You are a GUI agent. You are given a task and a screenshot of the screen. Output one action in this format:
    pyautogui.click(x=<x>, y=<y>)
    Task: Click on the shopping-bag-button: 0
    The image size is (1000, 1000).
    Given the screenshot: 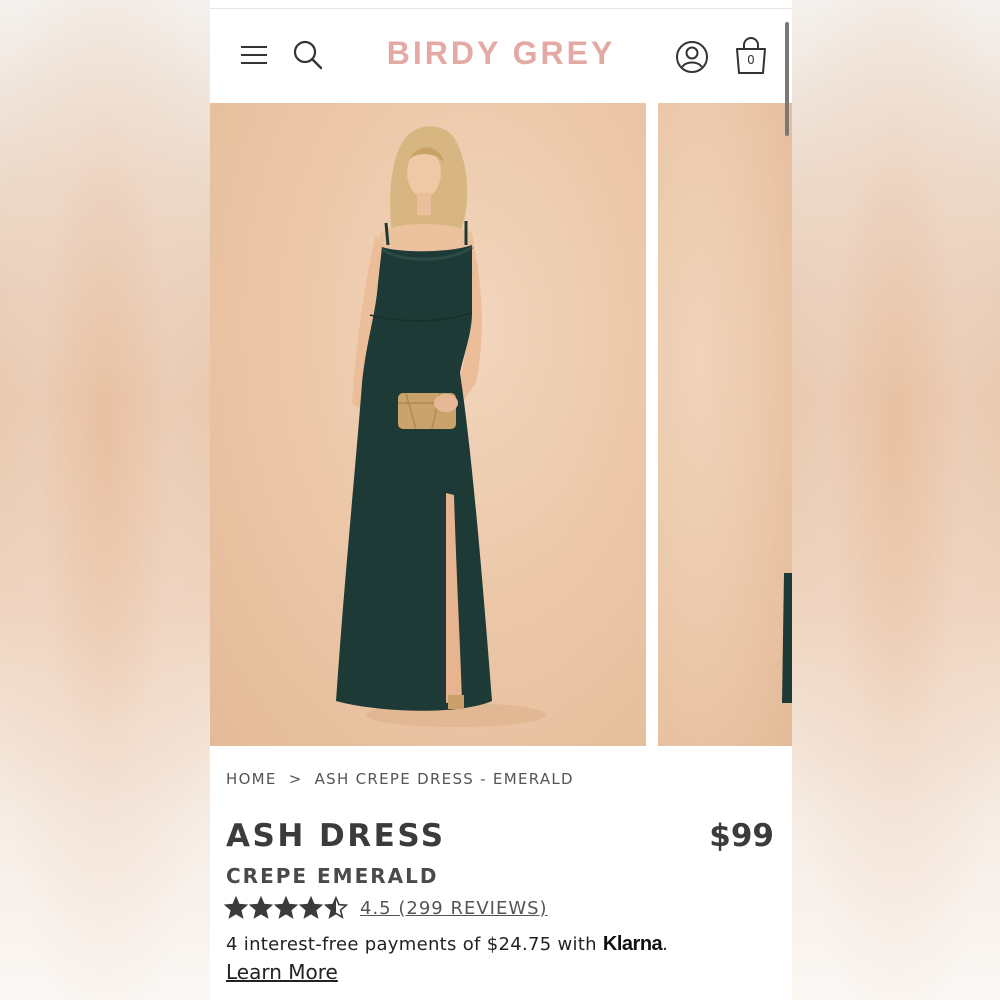 What is the action you would take?
    pyautogui.click(x=751, y=56)
    